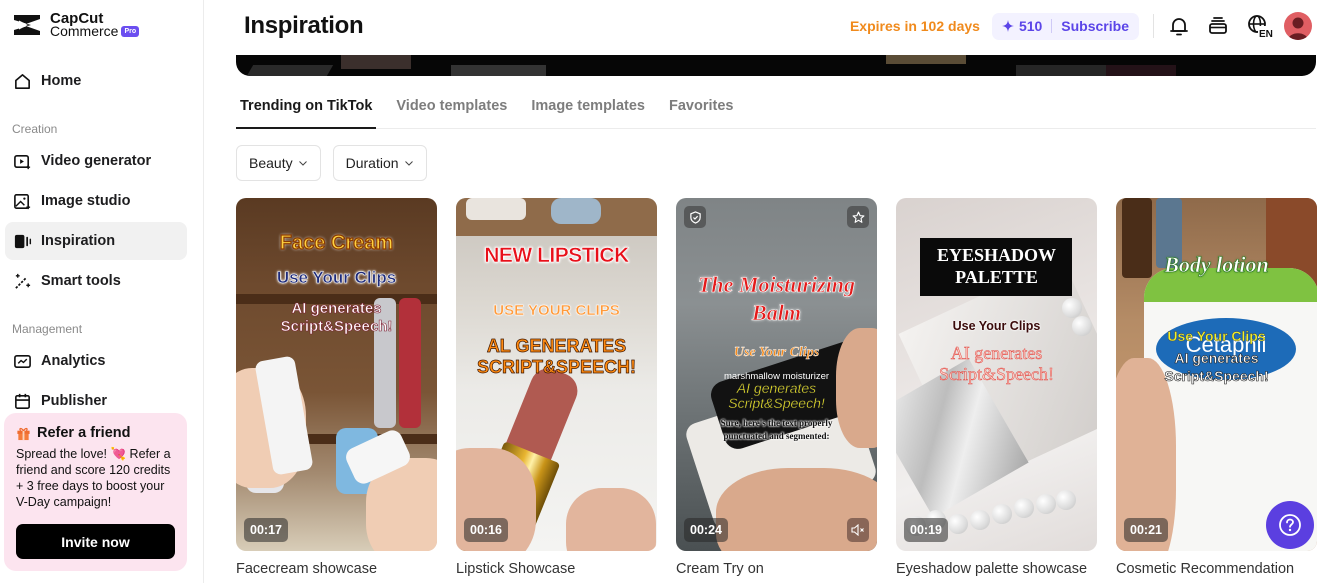 The height and width of the screenshot is (583, 1320). I want to click on video-duration: 00:17, so click(266, 530).